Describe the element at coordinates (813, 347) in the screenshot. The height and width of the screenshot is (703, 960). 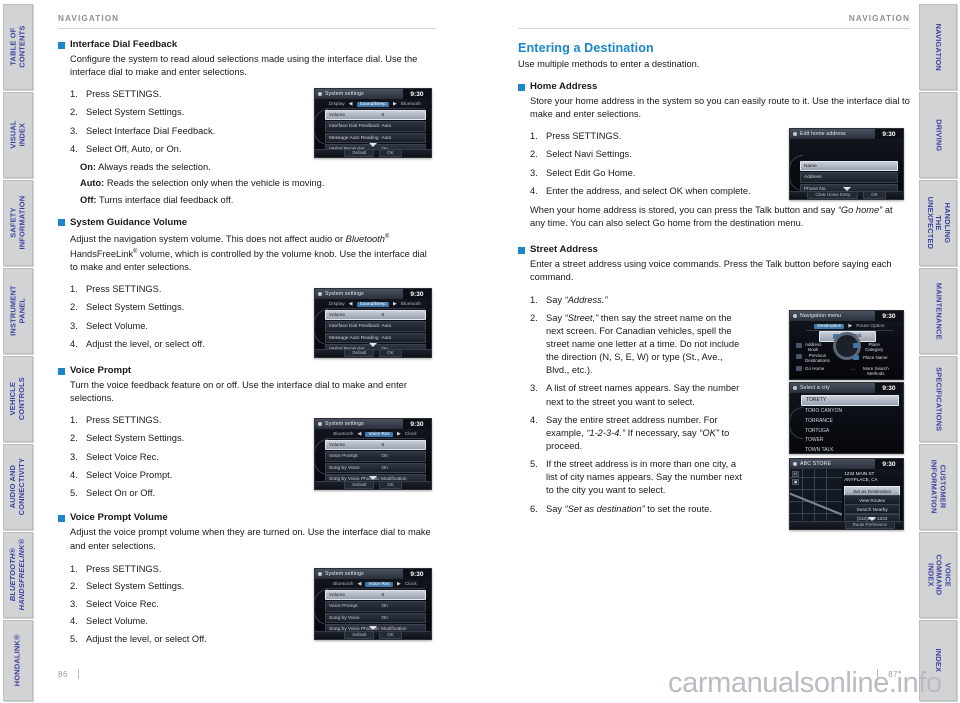
I see `address-book-button: Address Book` at that location.